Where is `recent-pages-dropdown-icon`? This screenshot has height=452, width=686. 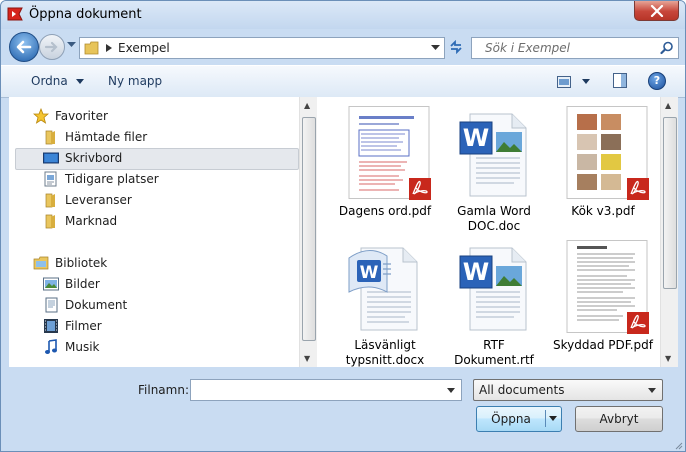
recent-pages-dropdown-icon is located at coordinates (71, 45).